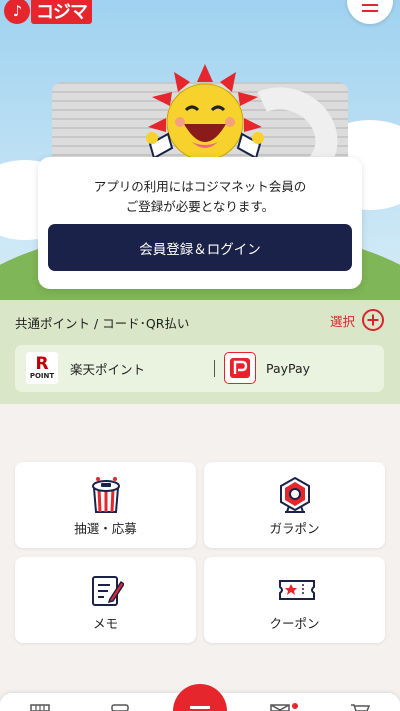  Describe the element at coordinates (288, 368) in the screenshot. I see `paypay-label: PayPay` at that location.